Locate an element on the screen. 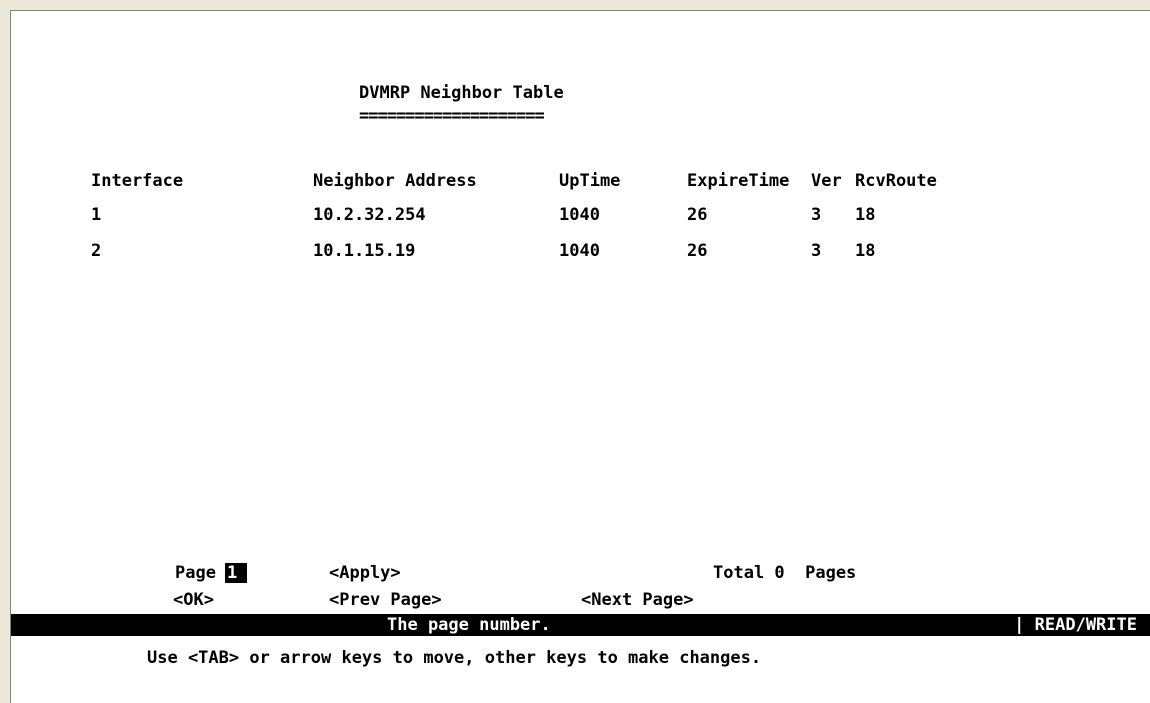  cell-neighbor-address: 10.2.32.254 is located at coordinates (369, 215).